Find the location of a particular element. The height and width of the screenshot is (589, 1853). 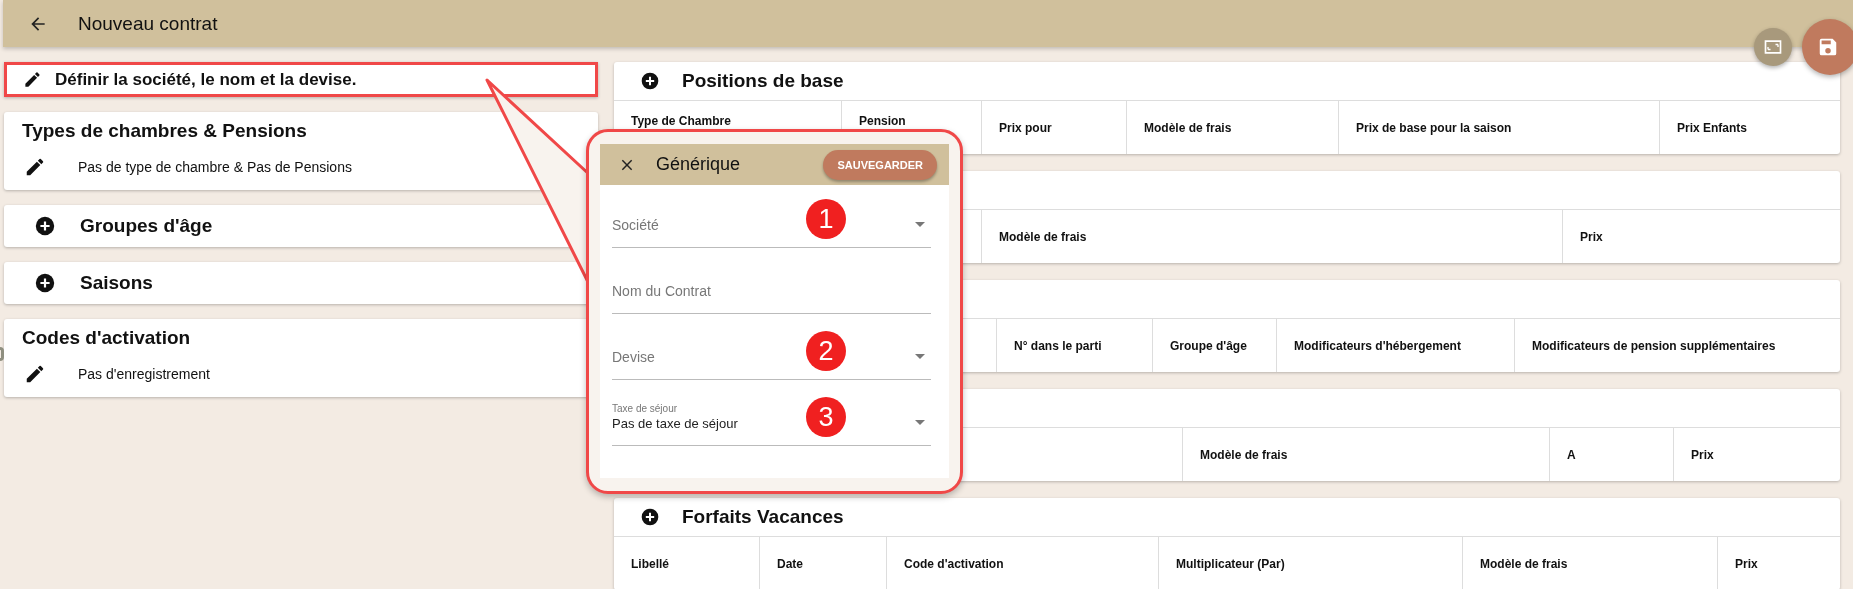

column-header: Groupe d'âge is located at coordinates (1214, 345).